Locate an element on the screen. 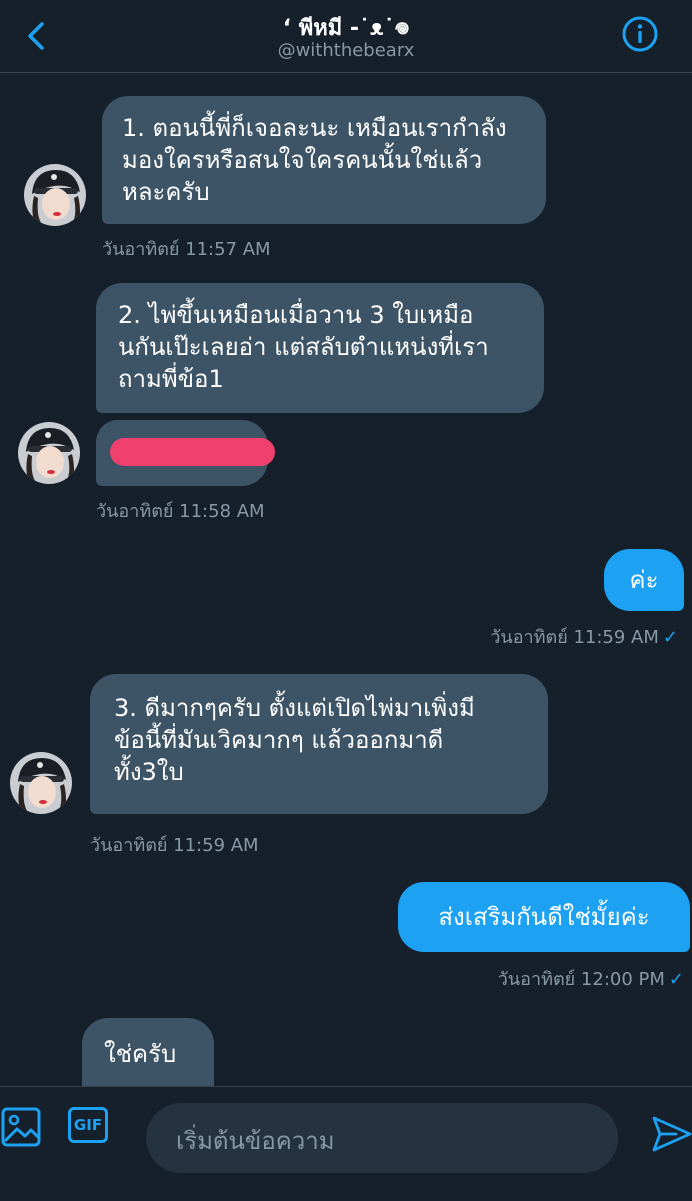 The height and width of the screenshot is (1201, 692). message-bubble-incoming: ใช่ครับ is located at coordinates (148, 1054).